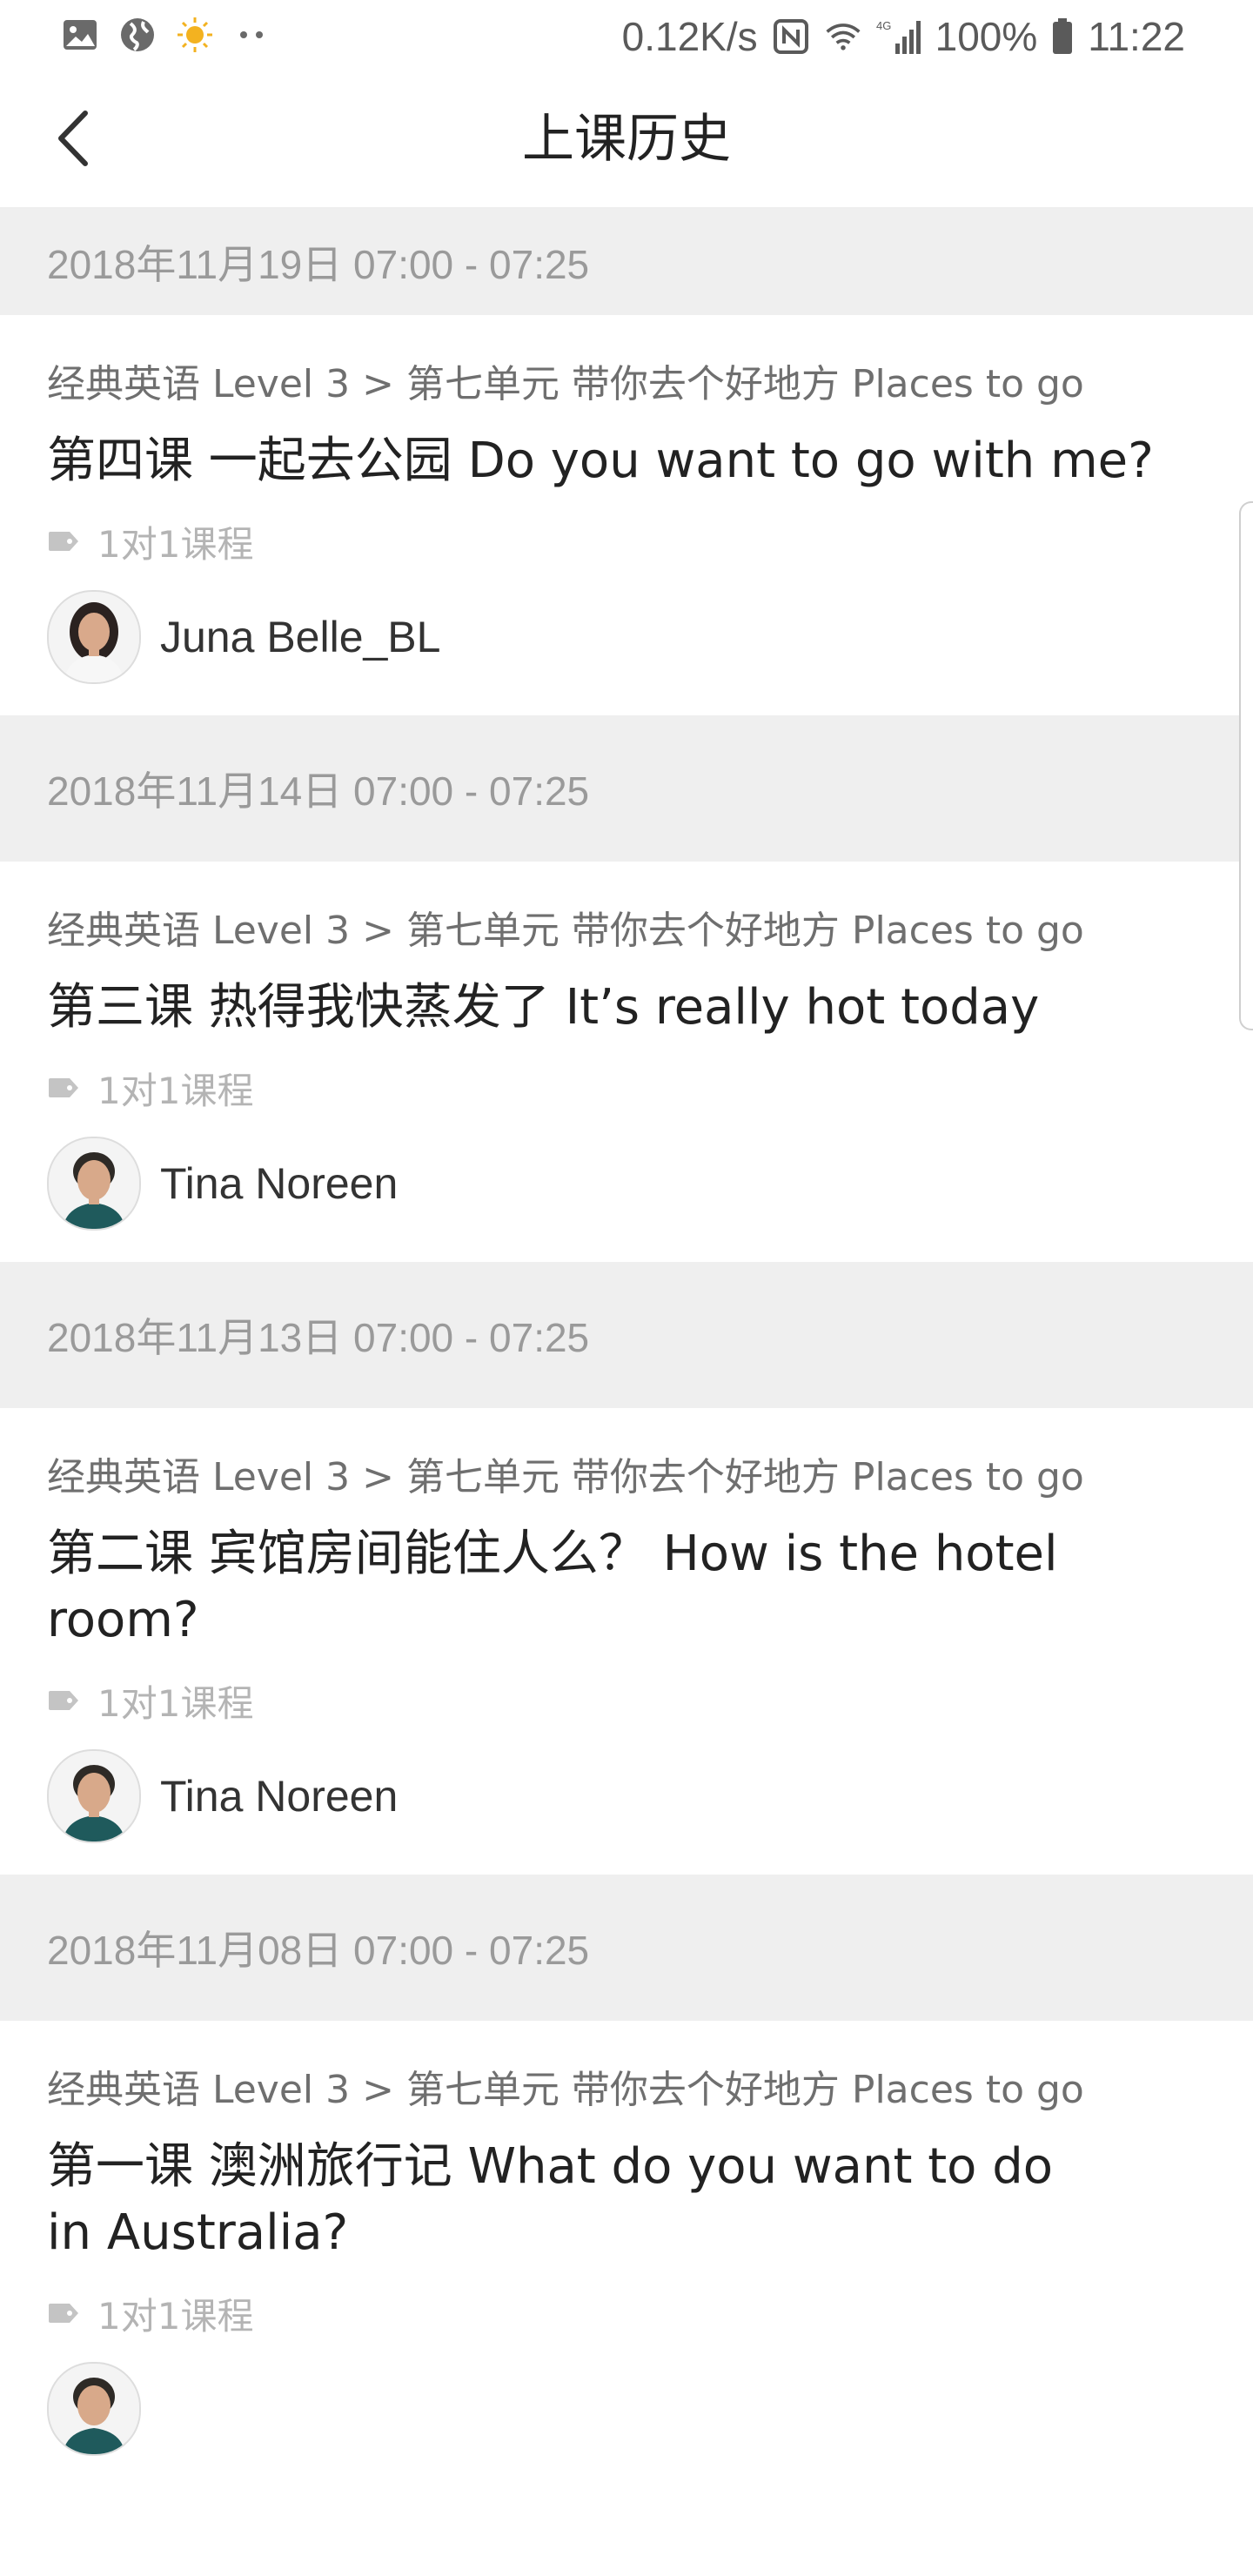  What do you see at coordinates (137, 35) in the screenshot?
I see `globe-icon` at bounding box center [137, 35].